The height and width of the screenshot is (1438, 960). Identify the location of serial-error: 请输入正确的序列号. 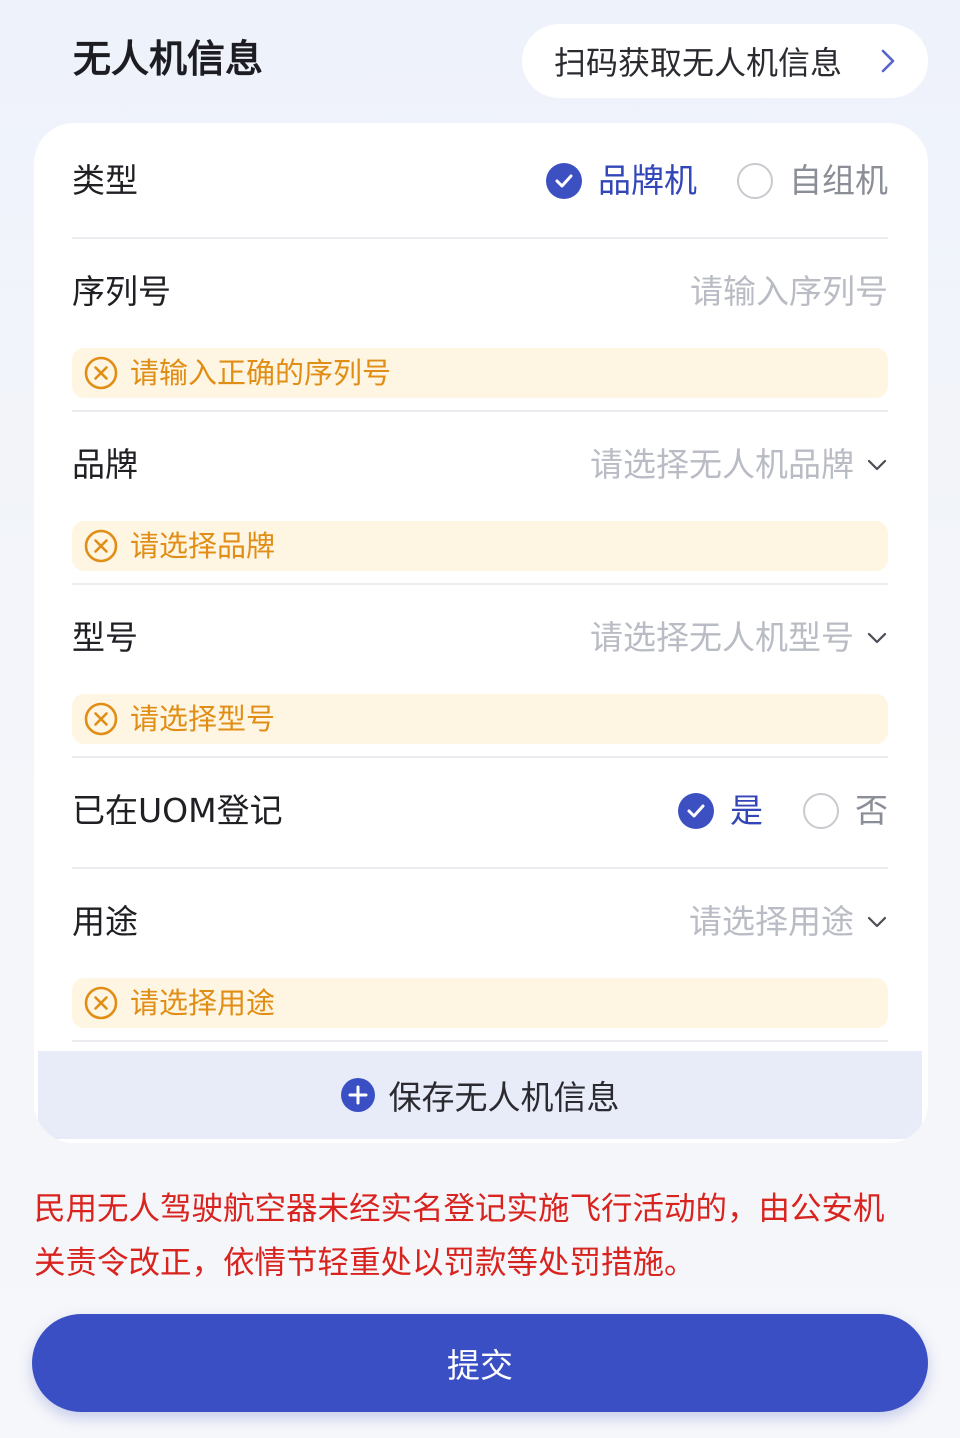
(480, 373).